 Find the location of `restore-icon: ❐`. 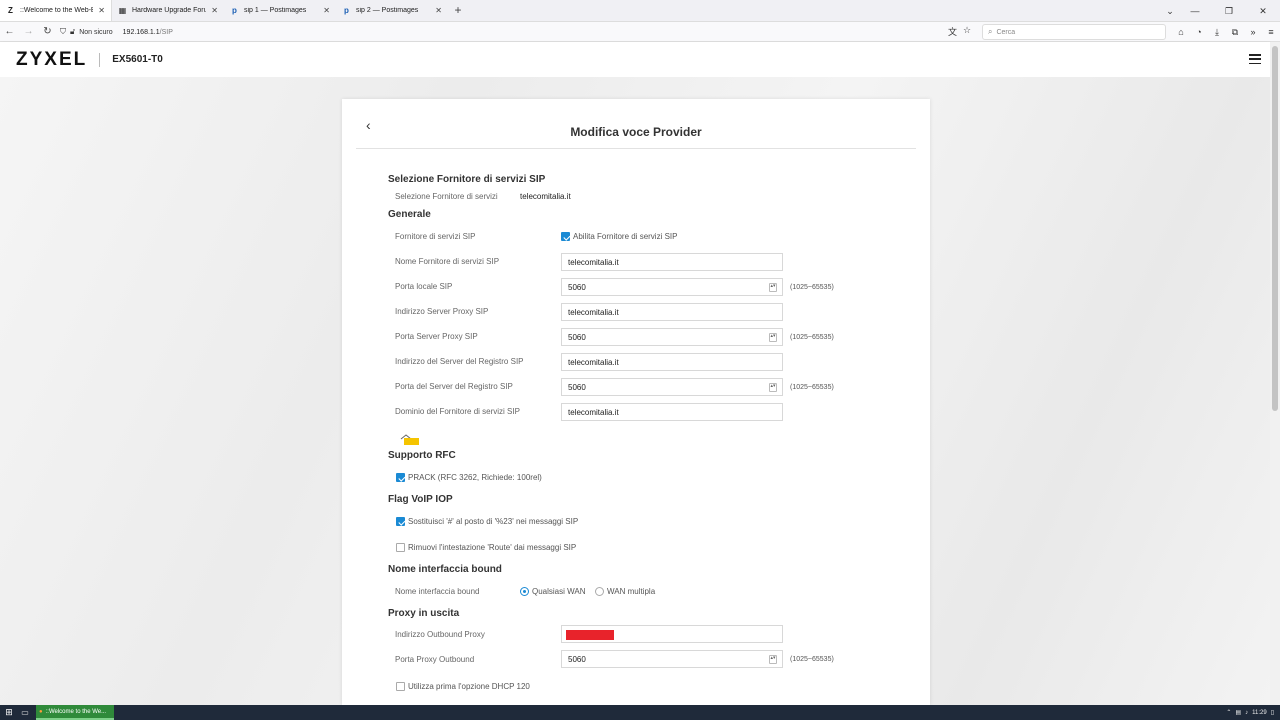

restore-icon: ❐ is located at coordinates (1229, 11).